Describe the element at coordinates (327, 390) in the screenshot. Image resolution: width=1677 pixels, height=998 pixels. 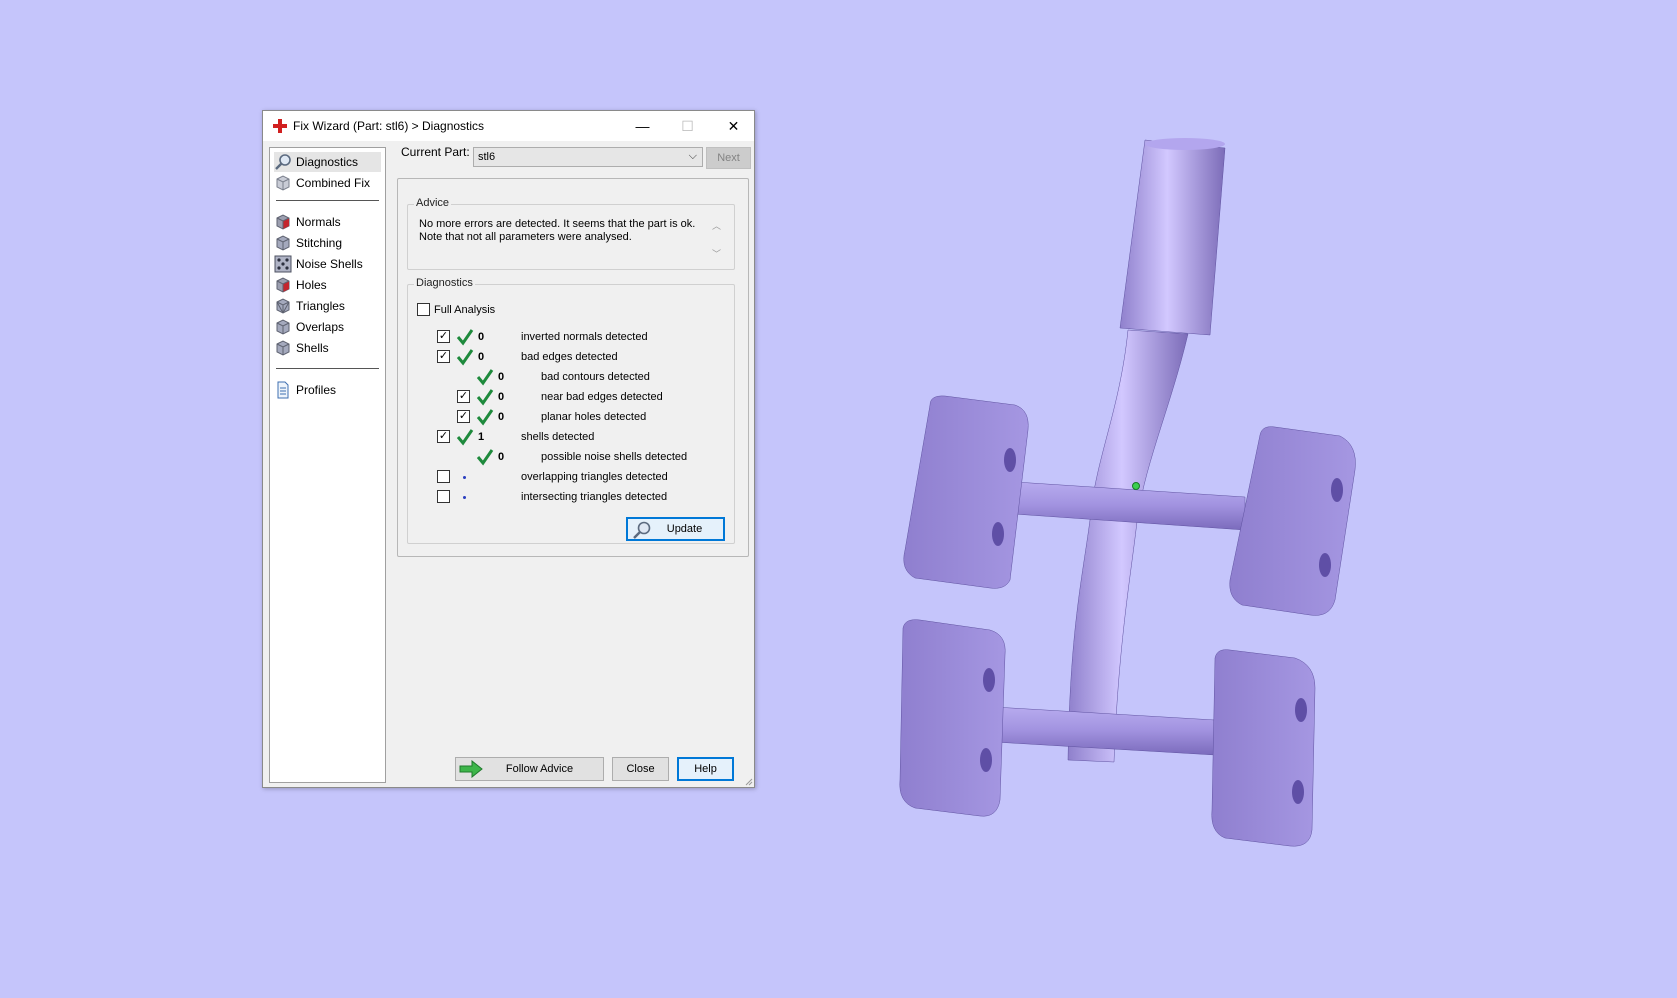
I see `sidebar-item-profiles: Profiles` at that location.